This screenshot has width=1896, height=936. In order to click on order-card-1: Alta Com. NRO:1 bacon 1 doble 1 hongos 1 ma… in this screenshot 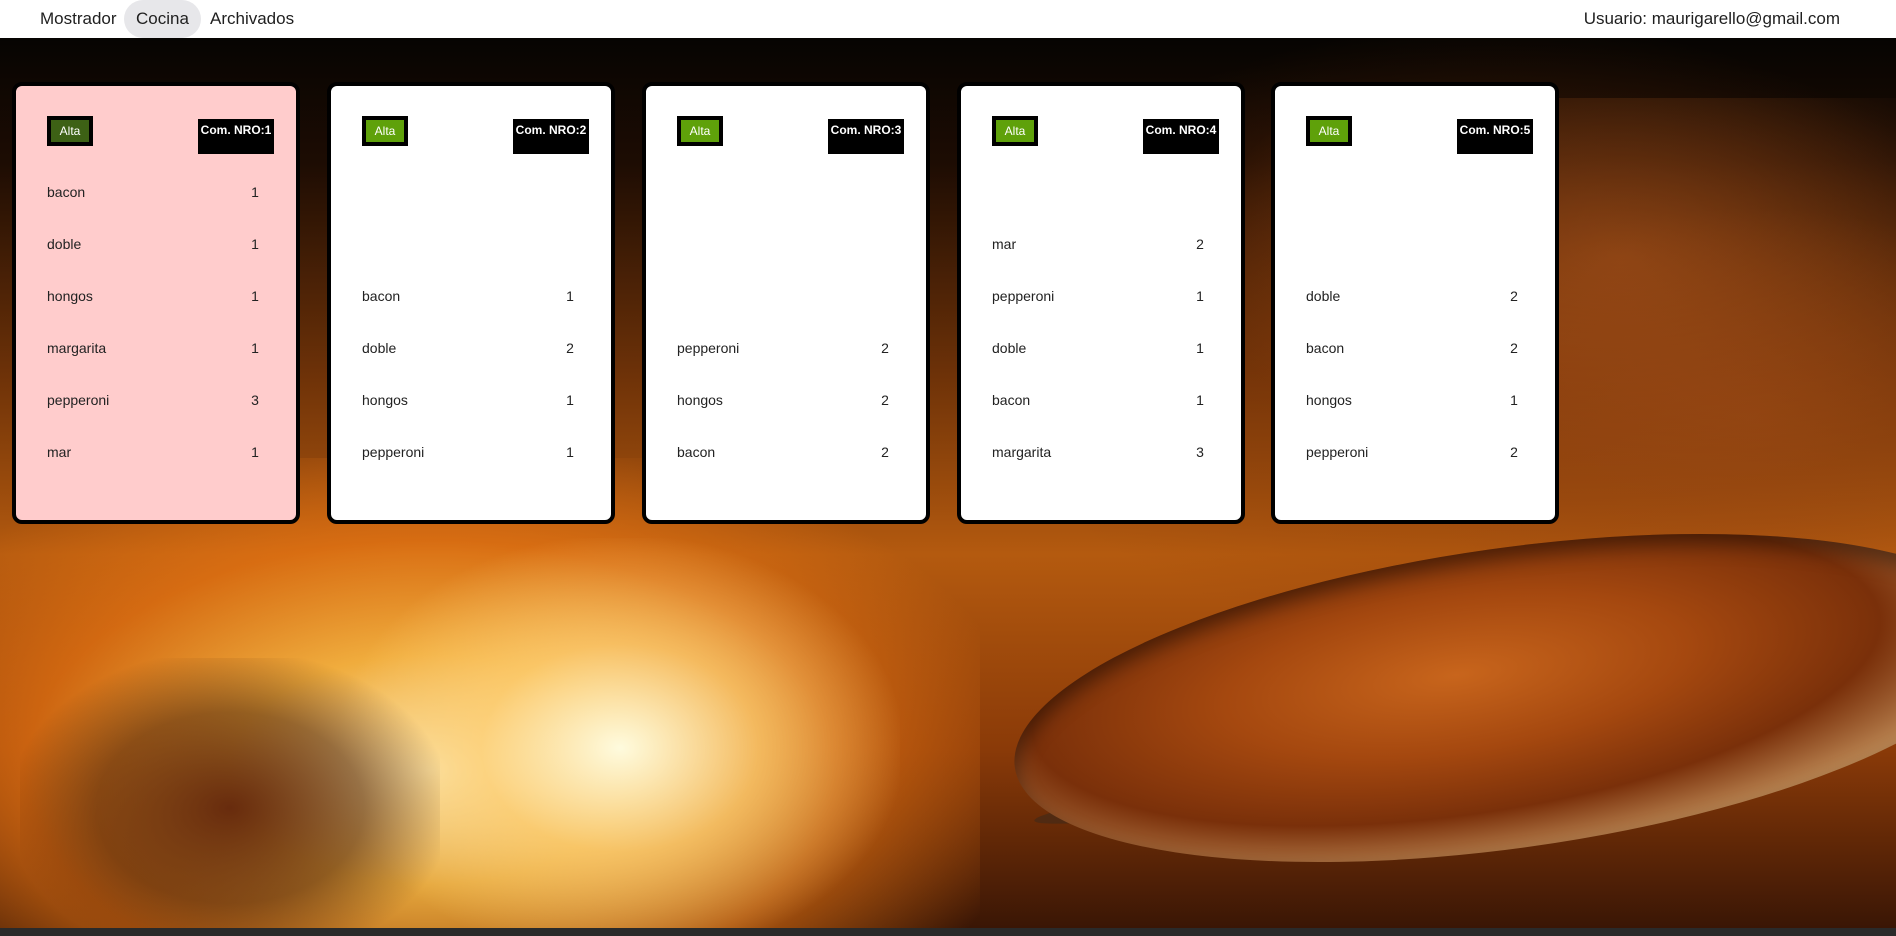, I will do `click(156, 303)`.